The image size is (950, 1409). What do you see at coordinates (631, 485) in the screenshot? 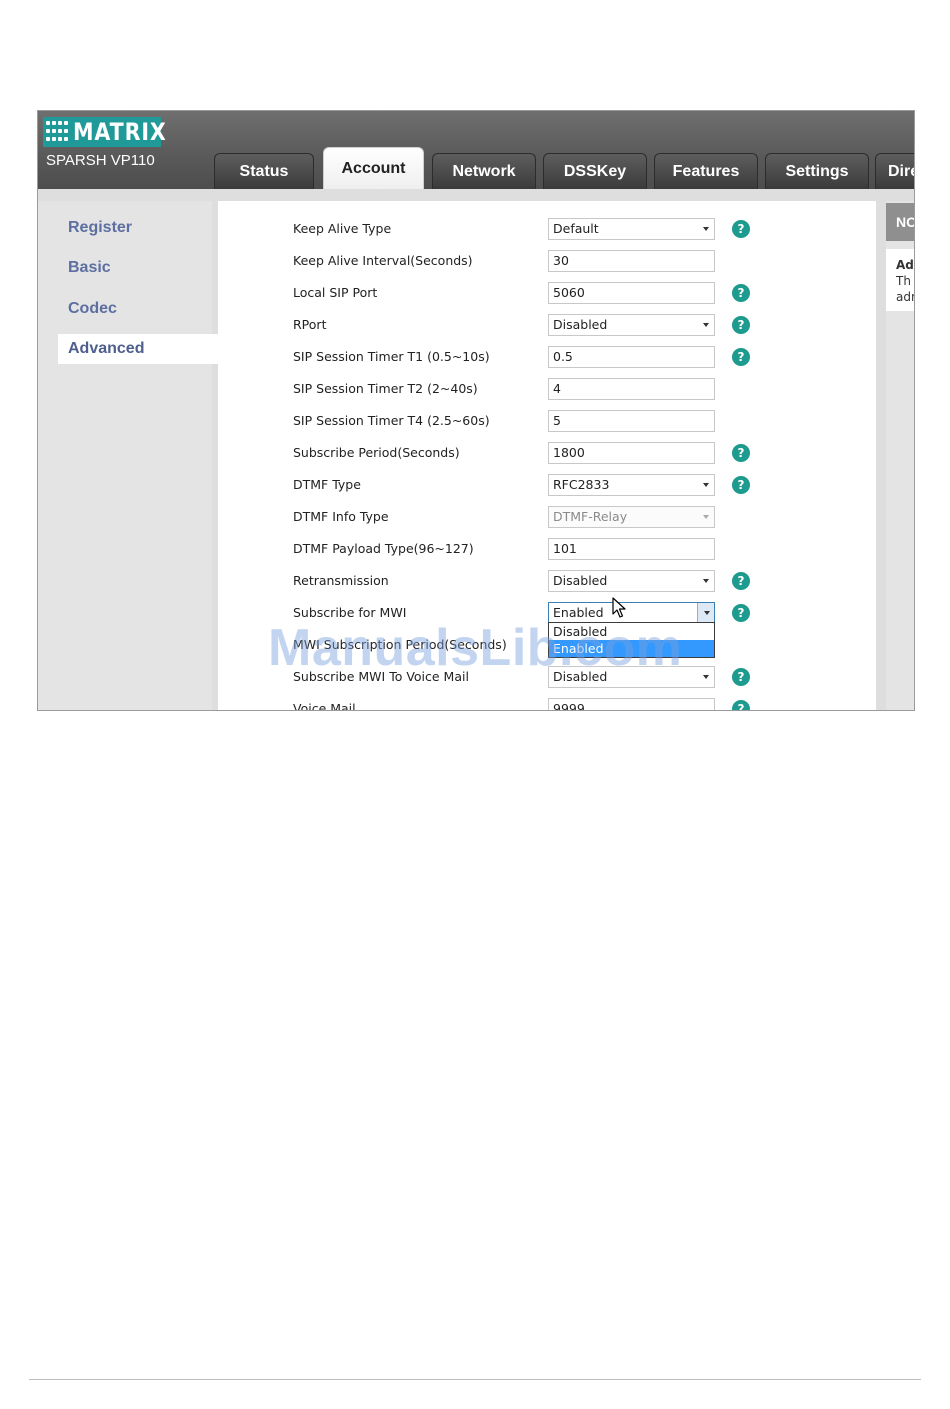
I see `dtmf-type-select: RFC2833` at bounding box center [631, 485].